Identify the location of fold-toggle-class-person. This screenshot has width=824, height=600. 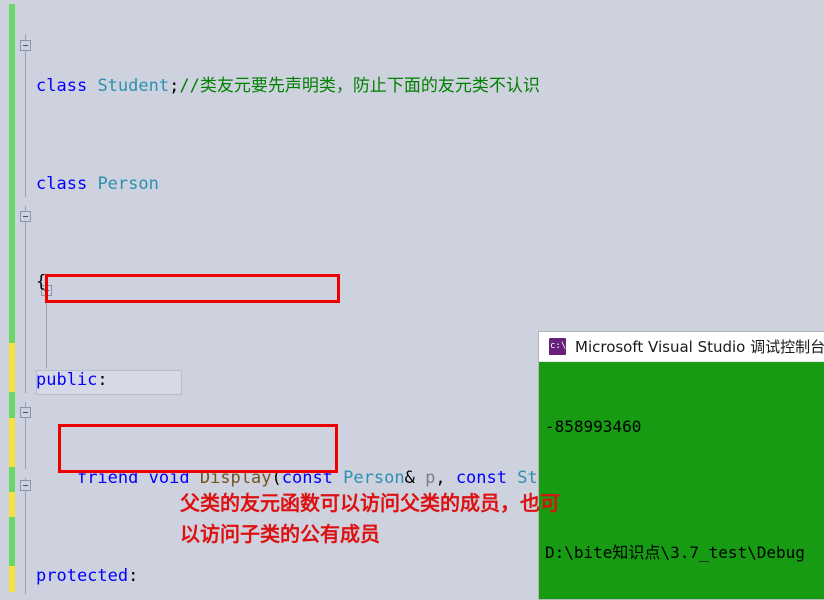
(25, 45).